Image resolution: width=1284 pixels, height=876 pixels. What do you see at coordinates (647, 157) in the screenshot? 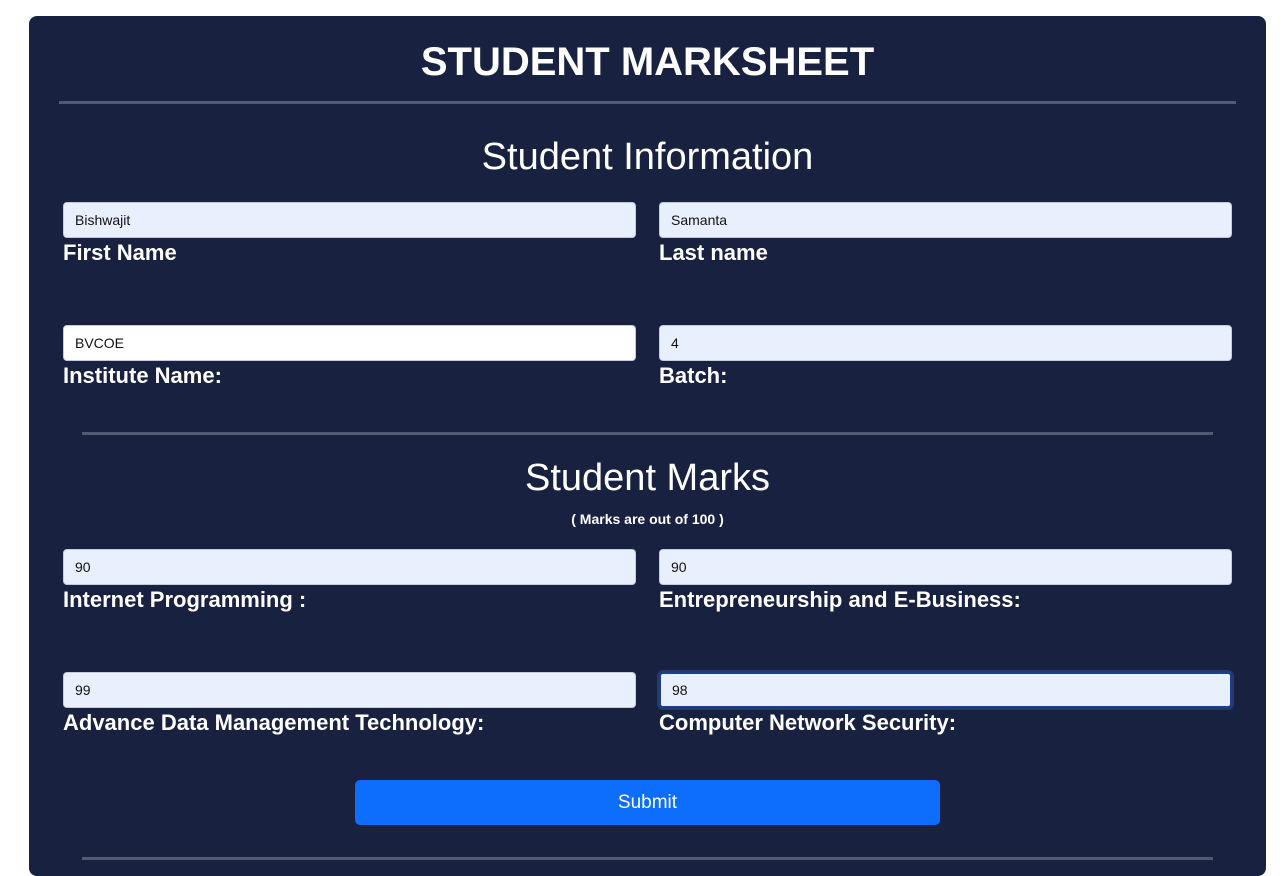
I see `student-information-heading: Student Information` at bounding box center [647, 157].